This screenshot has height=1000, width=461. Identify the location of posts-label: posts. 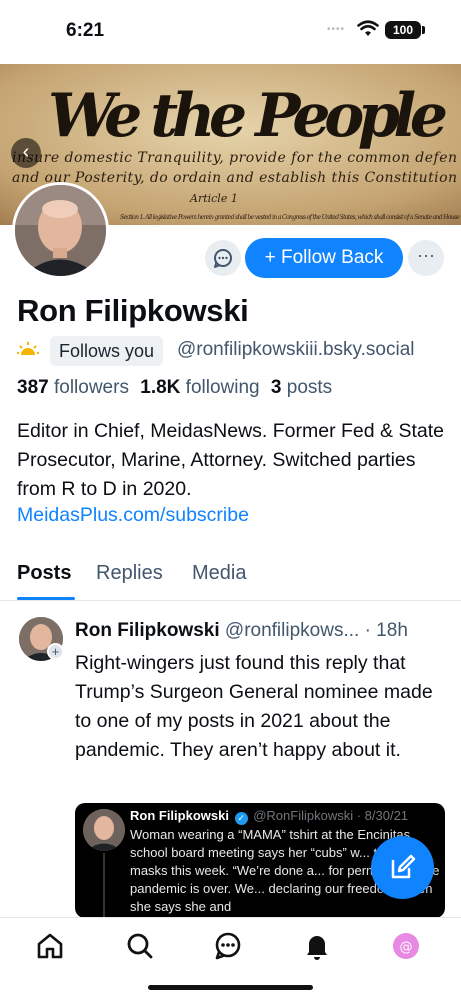
(309, 387).